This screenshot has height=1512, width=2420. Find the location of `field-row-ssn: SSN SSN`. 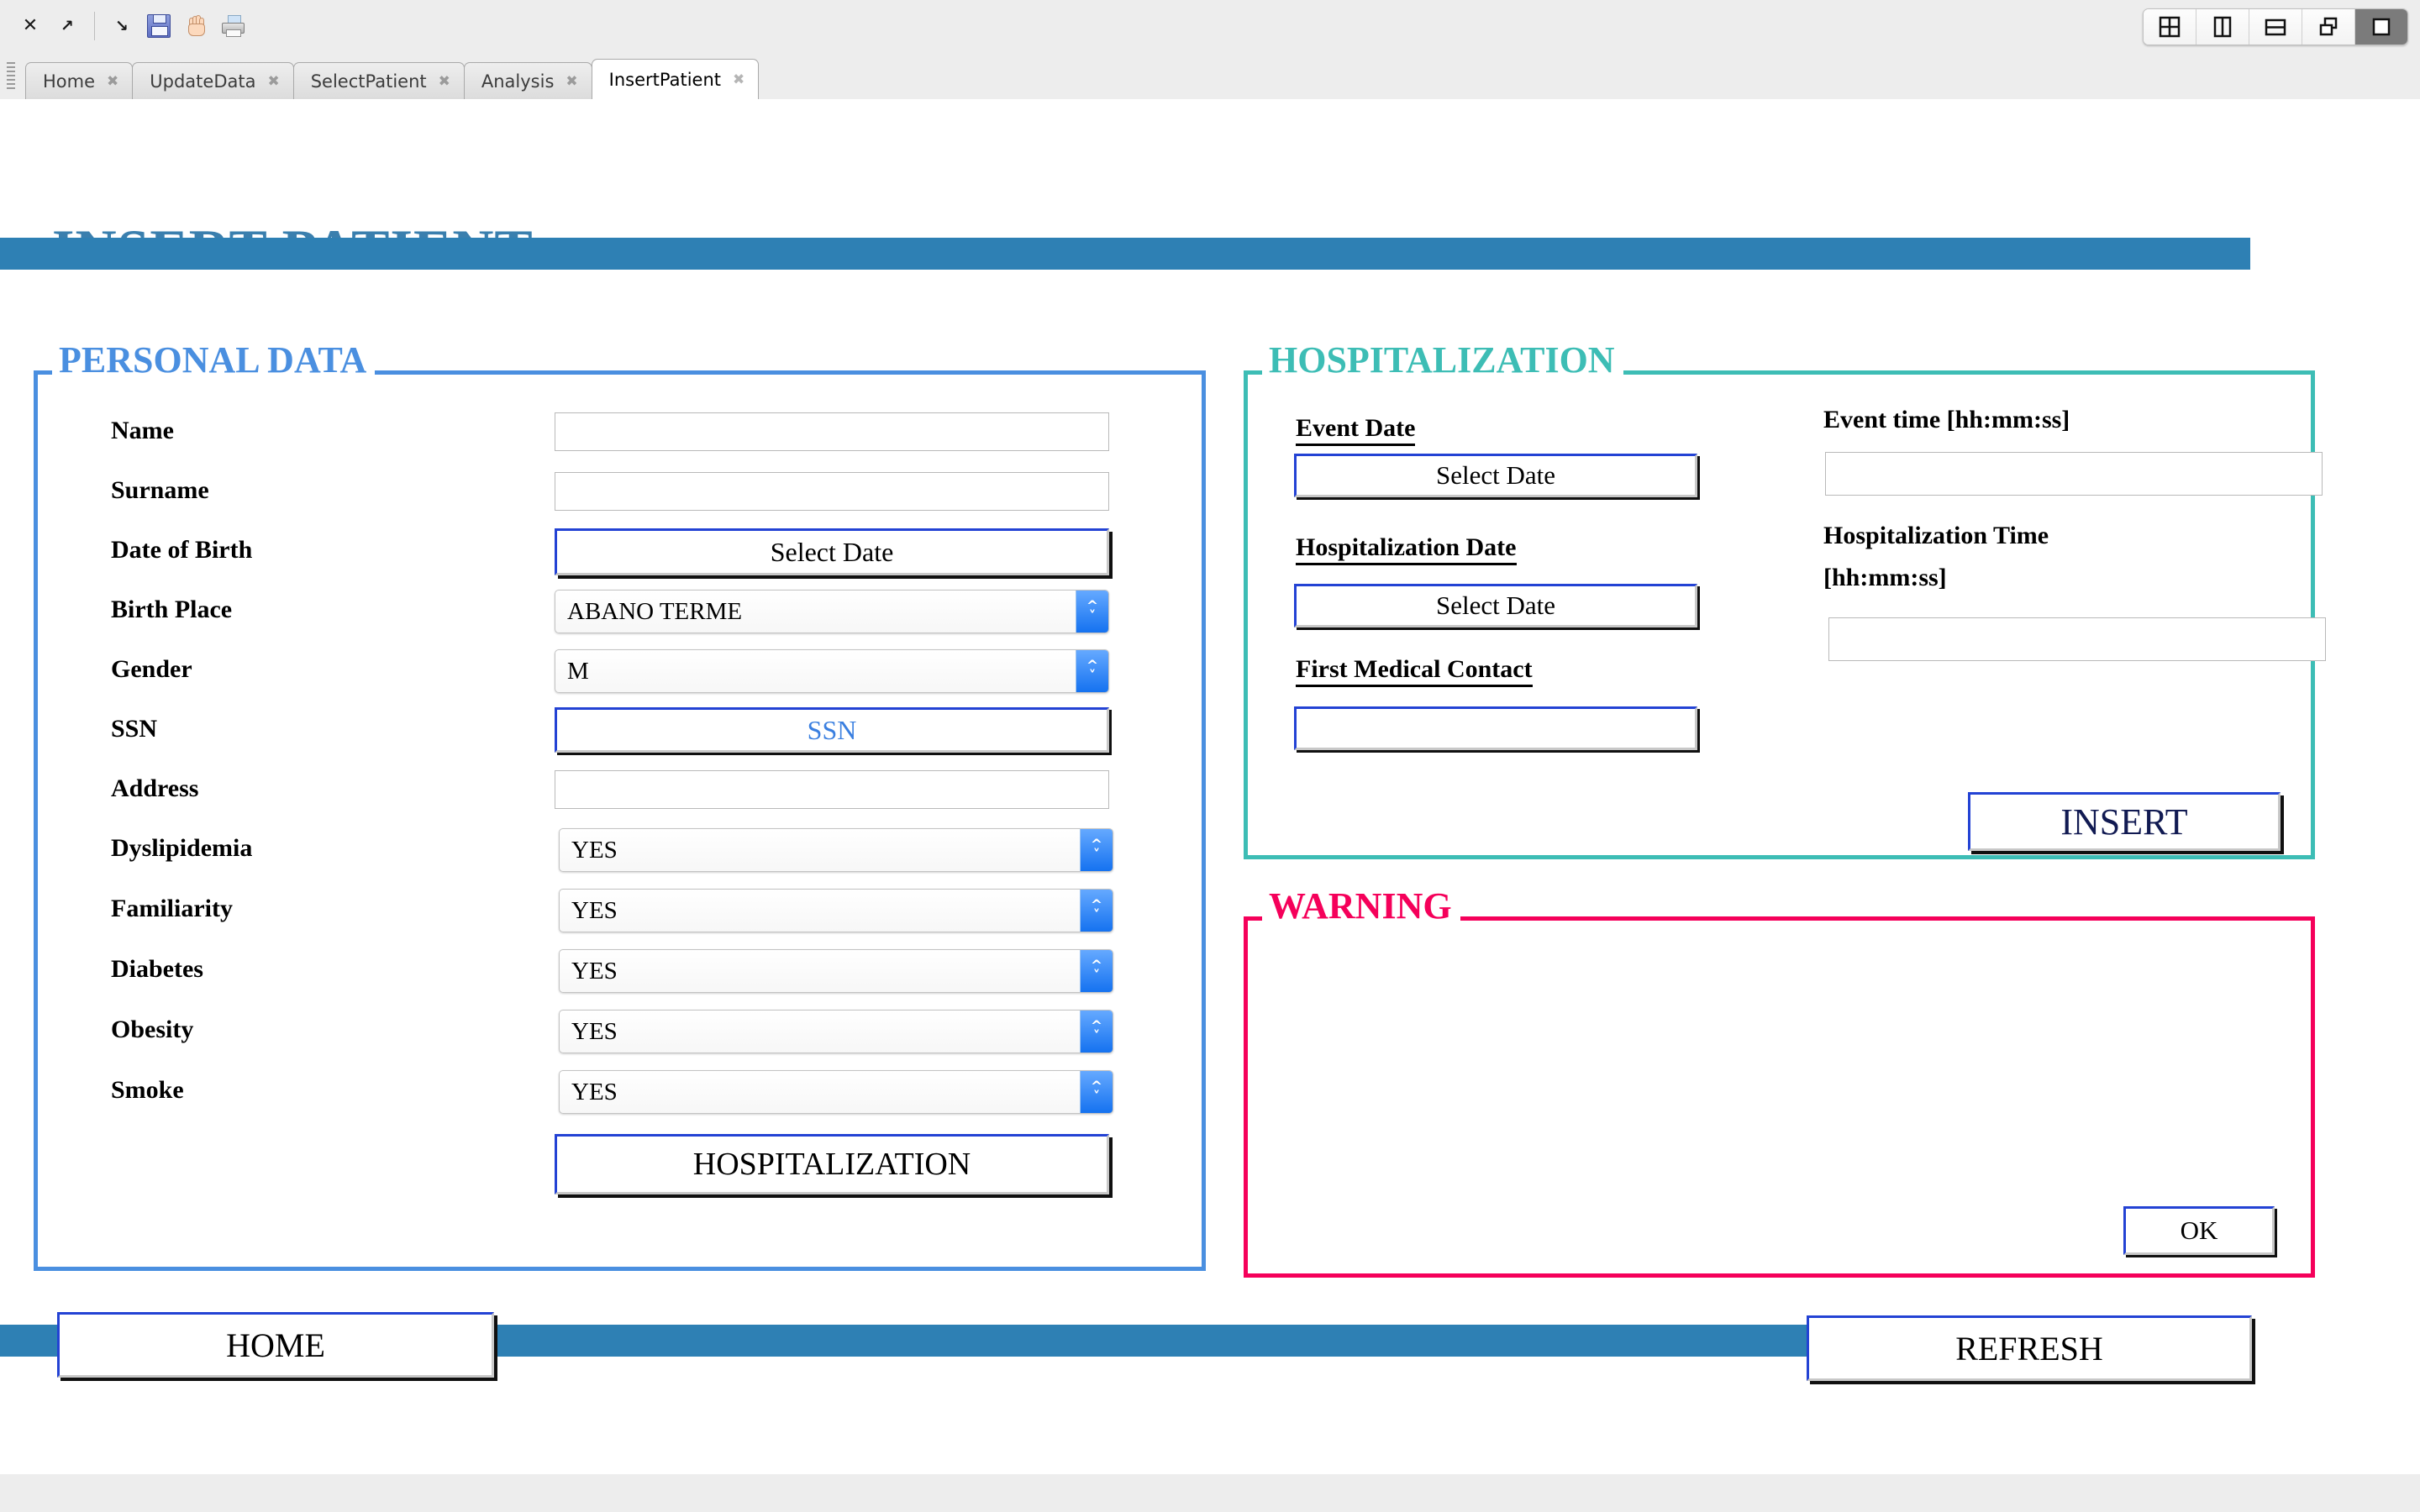

field-row-ssn: SSN SSN is located at coordinates (620, 729).